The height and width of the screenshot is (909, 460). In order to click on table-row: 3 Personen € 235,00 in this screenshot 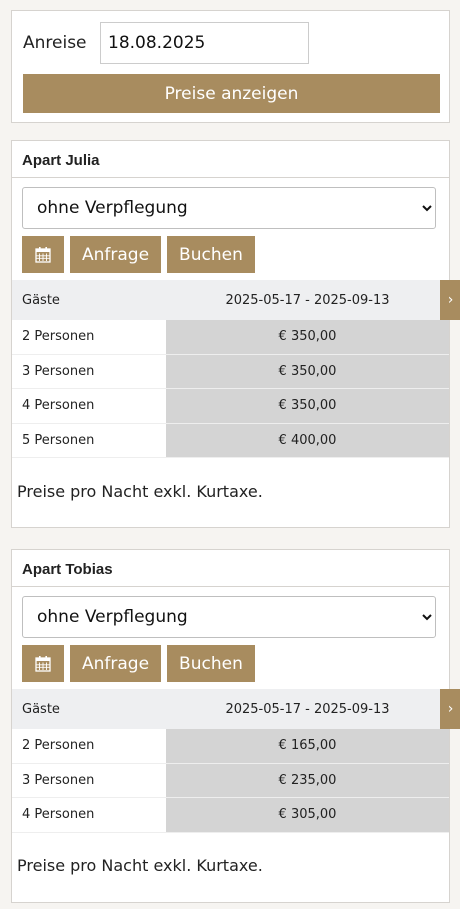, I will do `click(230, 780)`.